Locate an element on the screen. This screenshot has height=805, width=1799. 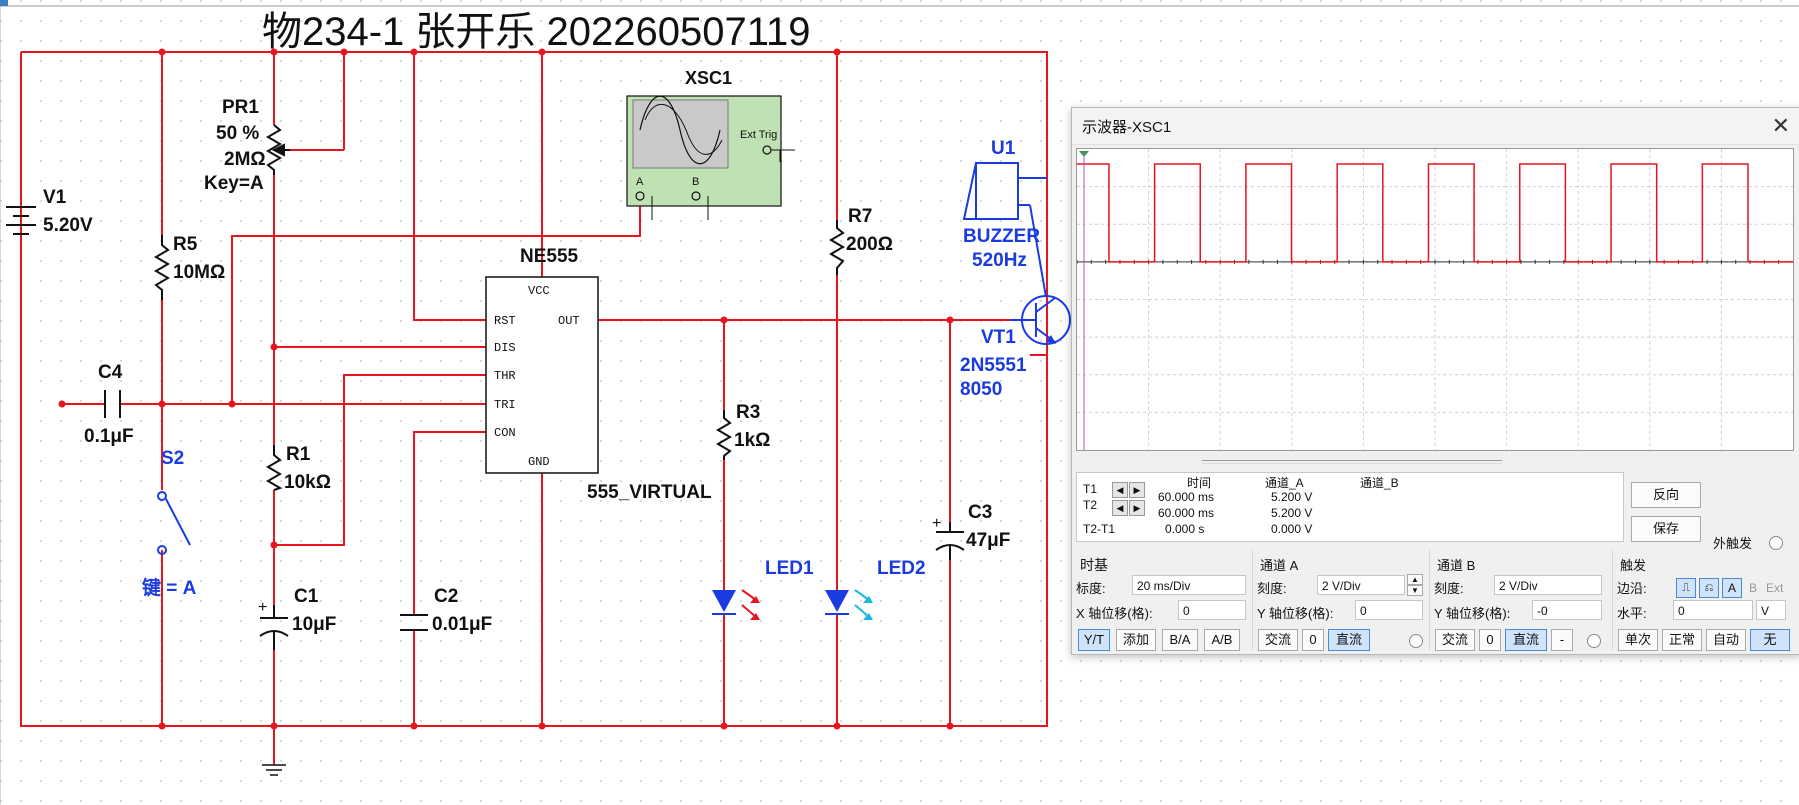
xsc1-oscilloscope-icon is located at coordinates (710, 157).